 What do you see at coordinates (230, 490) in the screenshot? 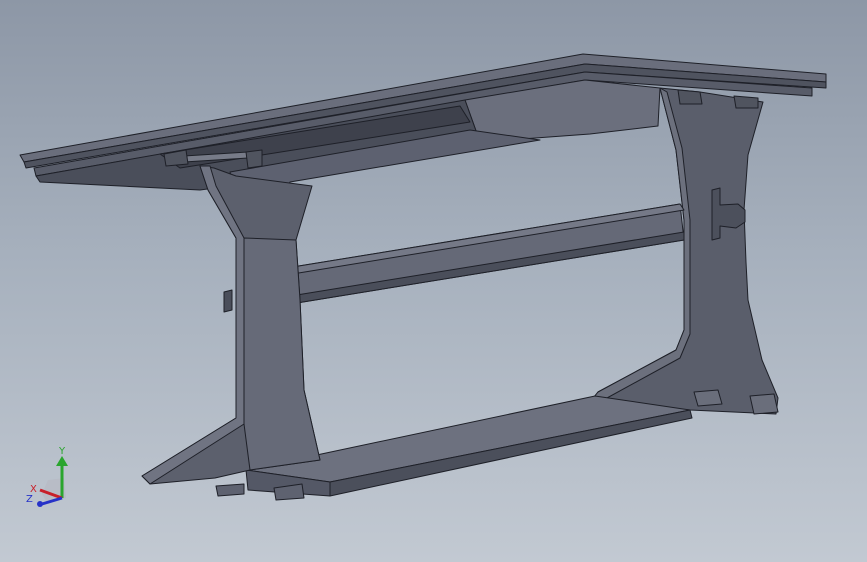
I see `floor-foot-tab` at bounding box center [230, 490].